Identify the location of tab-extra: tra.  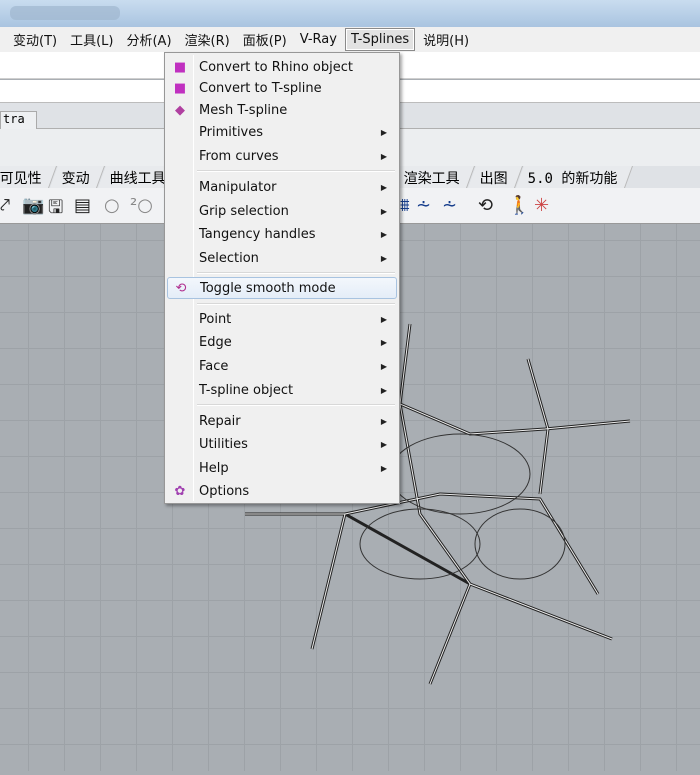
(18, 120).